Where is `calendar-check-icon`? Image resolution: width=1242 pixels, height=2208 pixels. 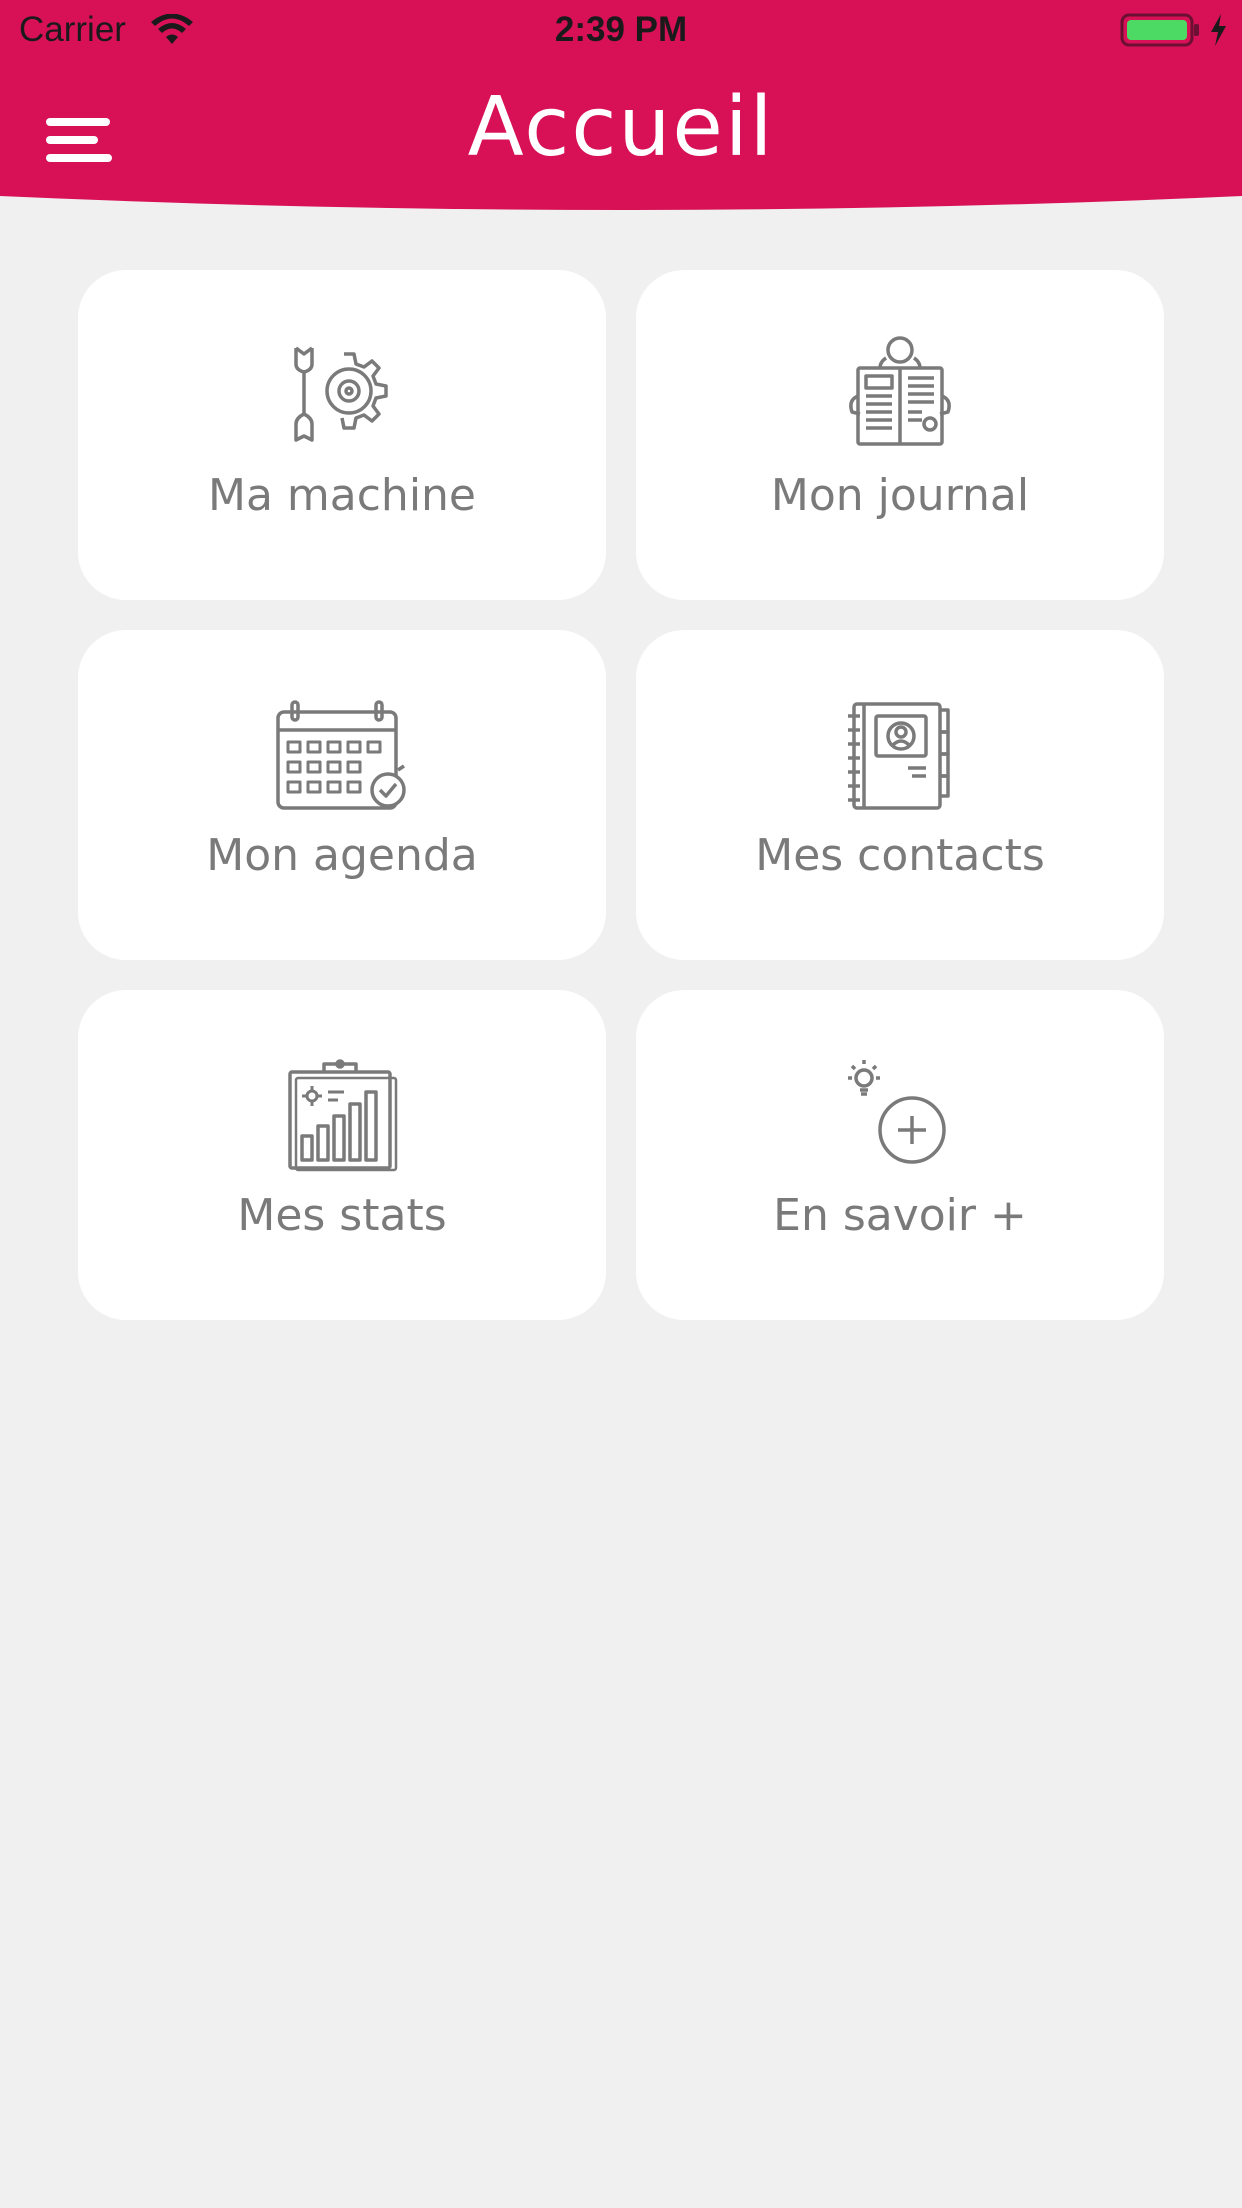
calendar-check-icon is located at coordinates (341, 755).